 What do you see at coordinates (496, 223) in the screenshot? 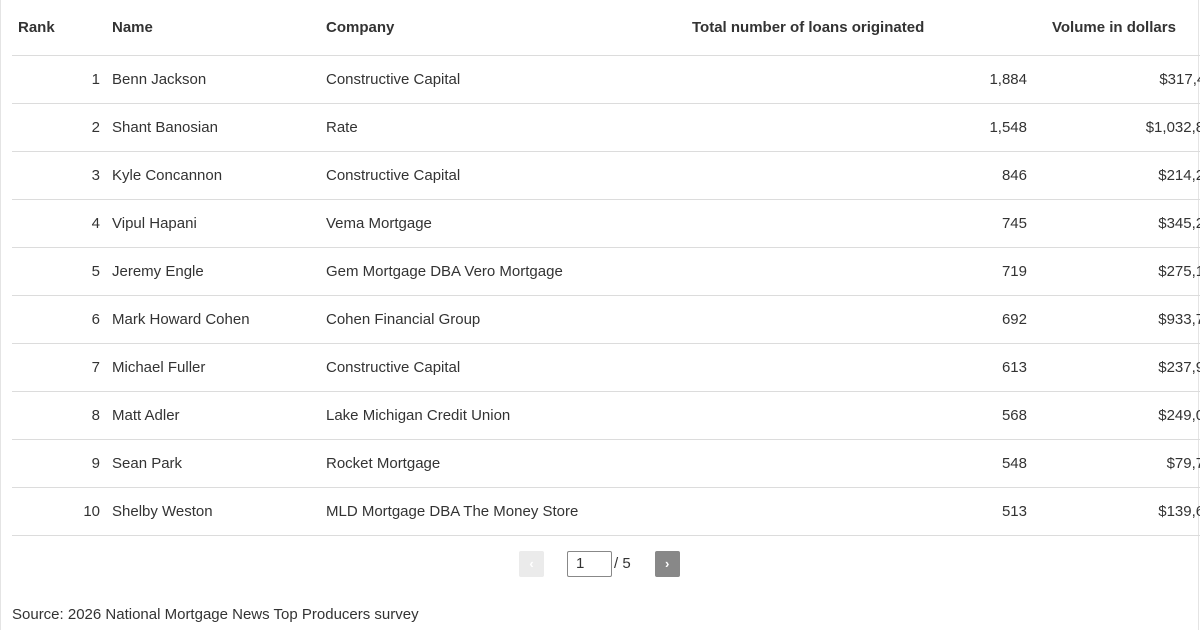
I see `cell-company: Vema Mortgage` at bounding box center [496, 223].